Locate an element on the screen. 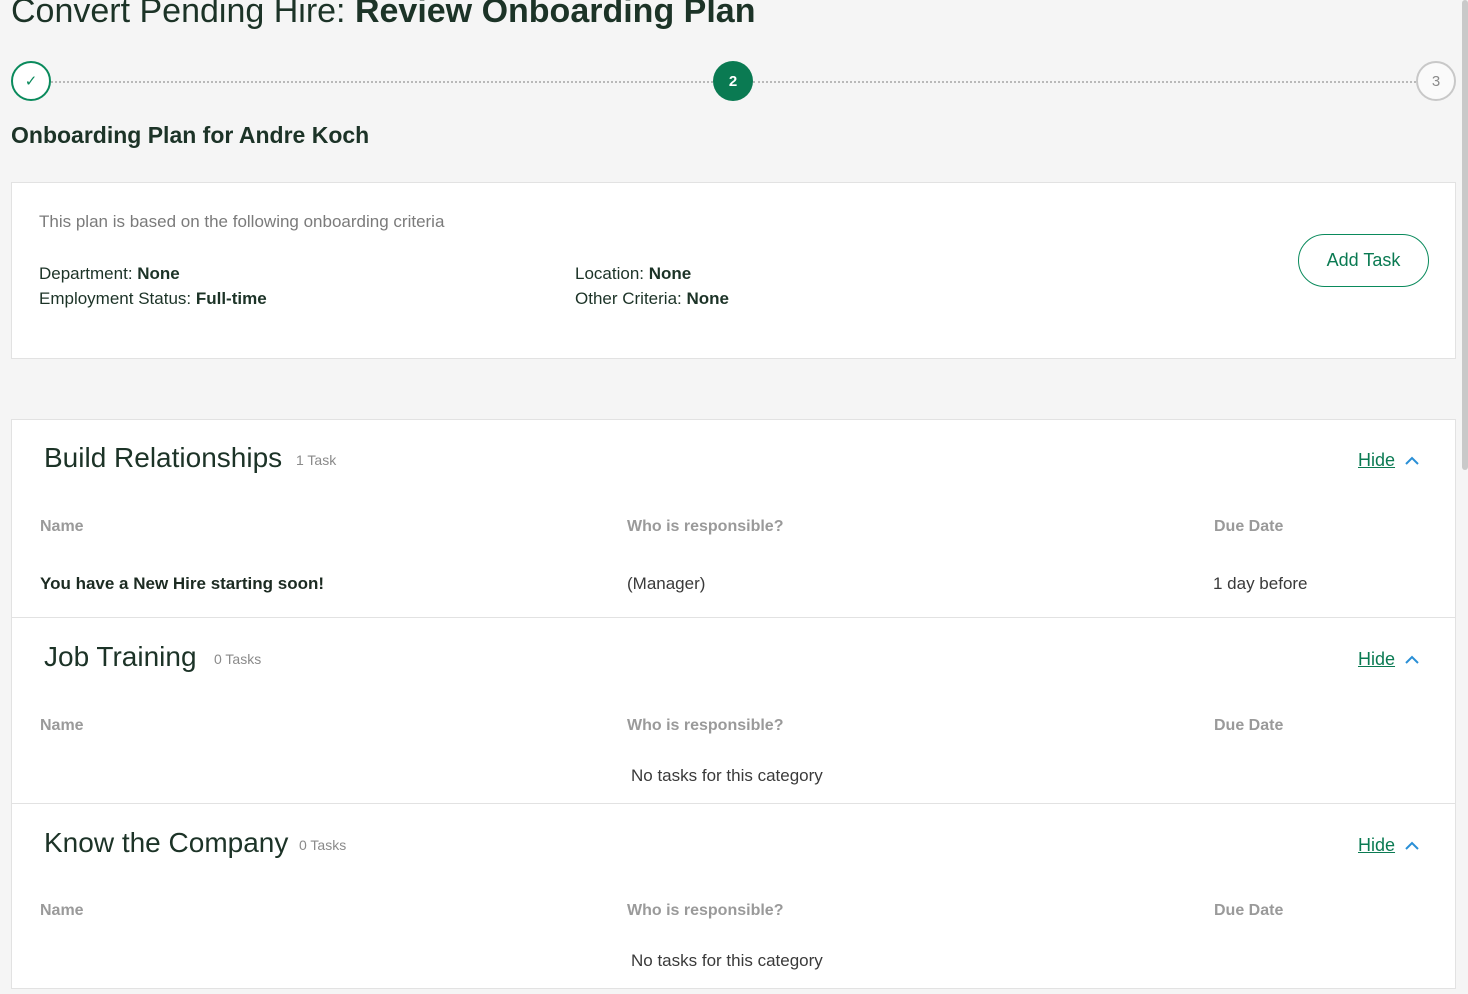 The image size is (1468, 994). other-label: Other Criteria: is located at coordinates (631, 298).